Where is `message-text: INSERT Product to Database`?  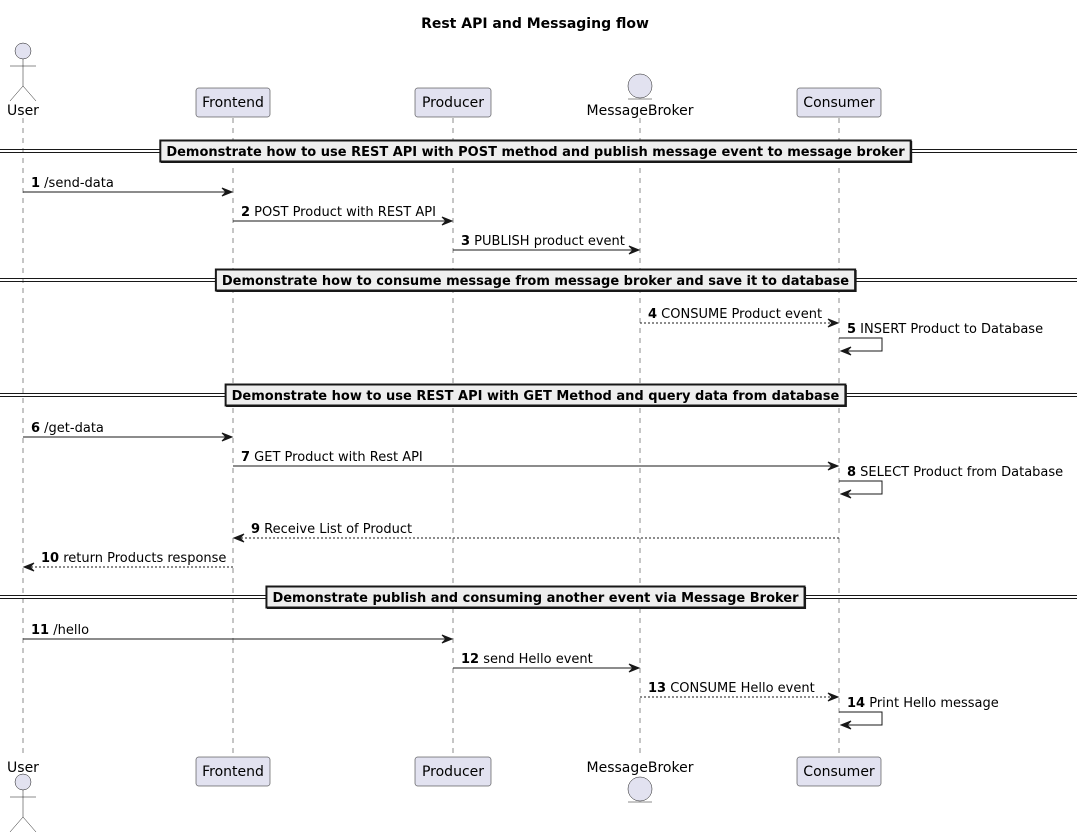
message-text: INSERT Product to Database is located at coordinates (949, 329).